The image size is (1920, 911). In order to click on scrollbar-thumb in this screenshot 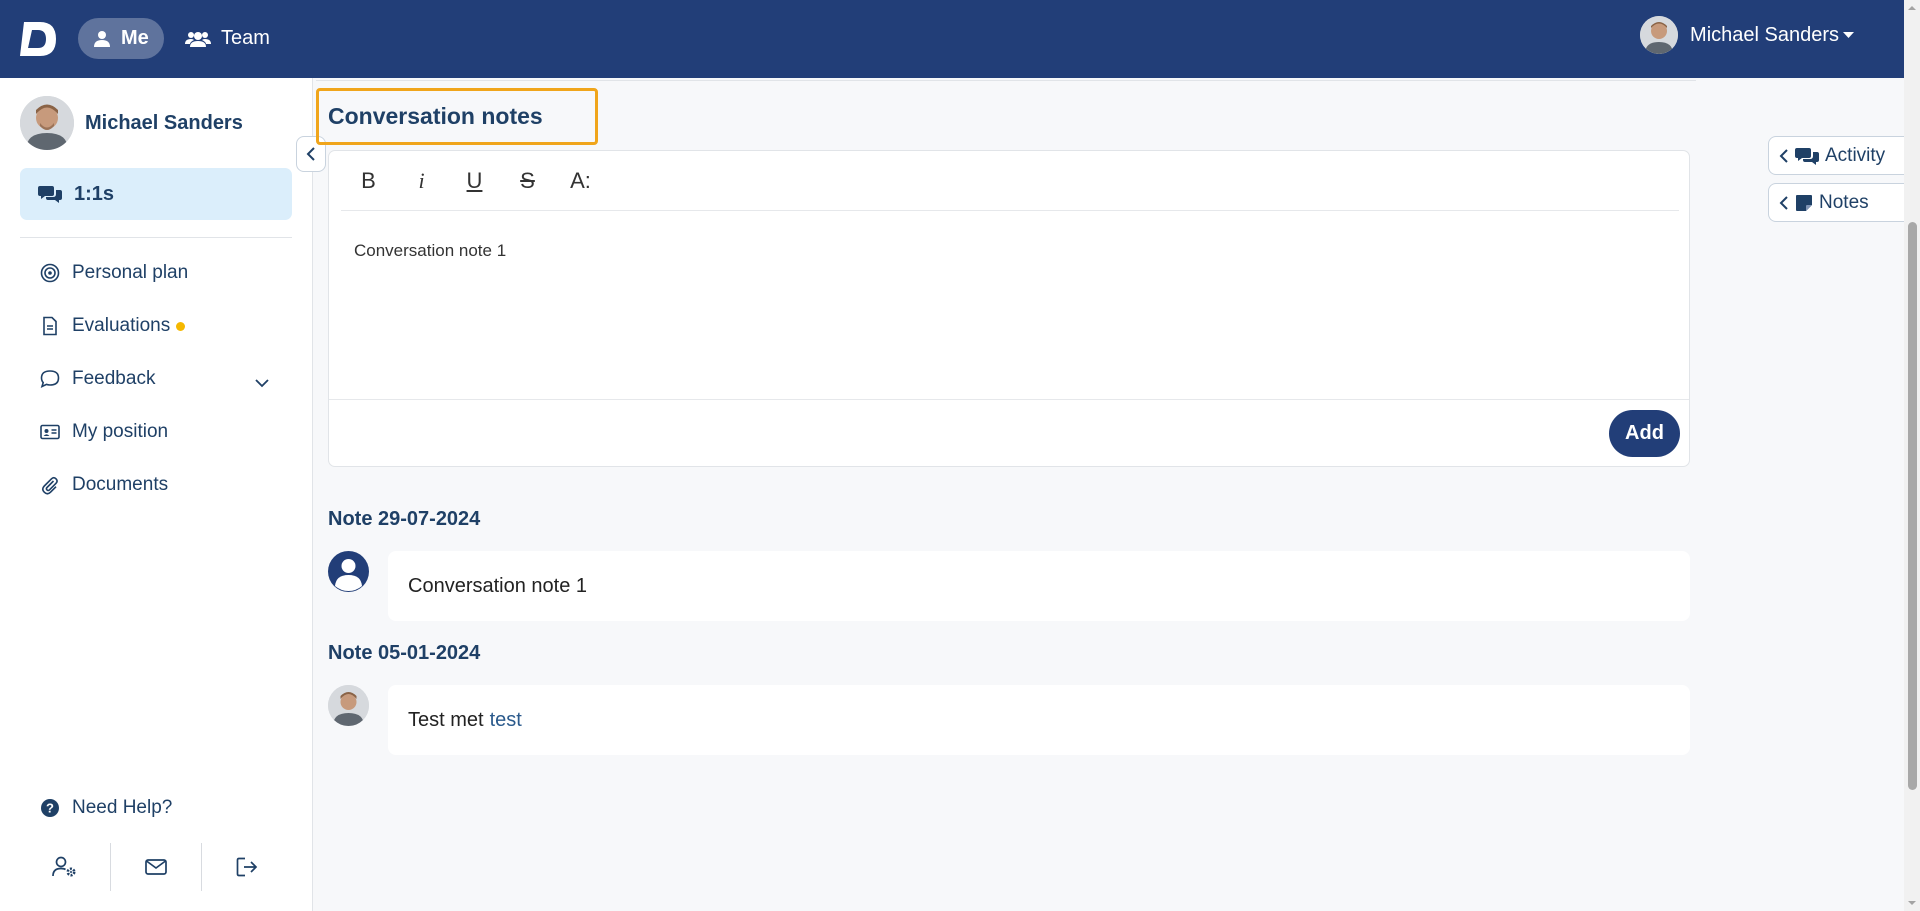, I will do `click(1912, 506)`.